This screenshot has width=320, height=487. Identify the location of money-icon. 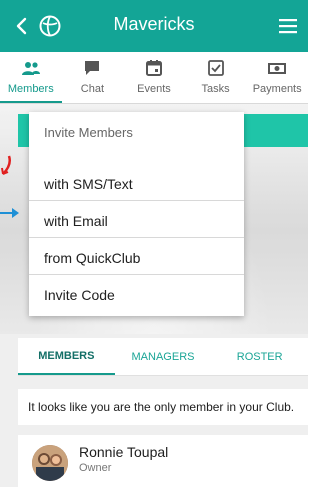
(277, 68).